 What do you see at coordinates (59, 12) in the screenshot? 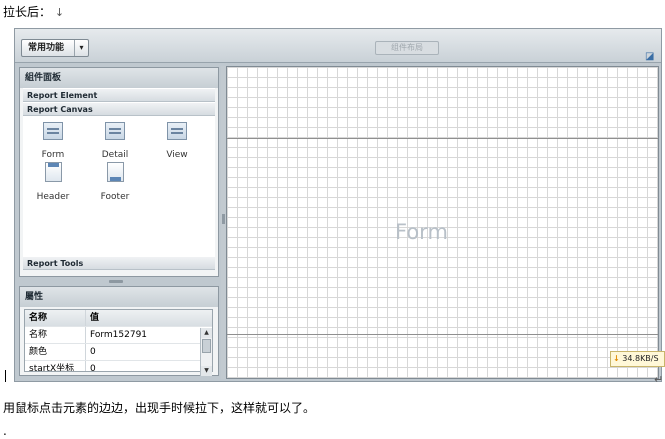
I see `paragraph-mark-icon: ↓` at bounding box center [59, 12].